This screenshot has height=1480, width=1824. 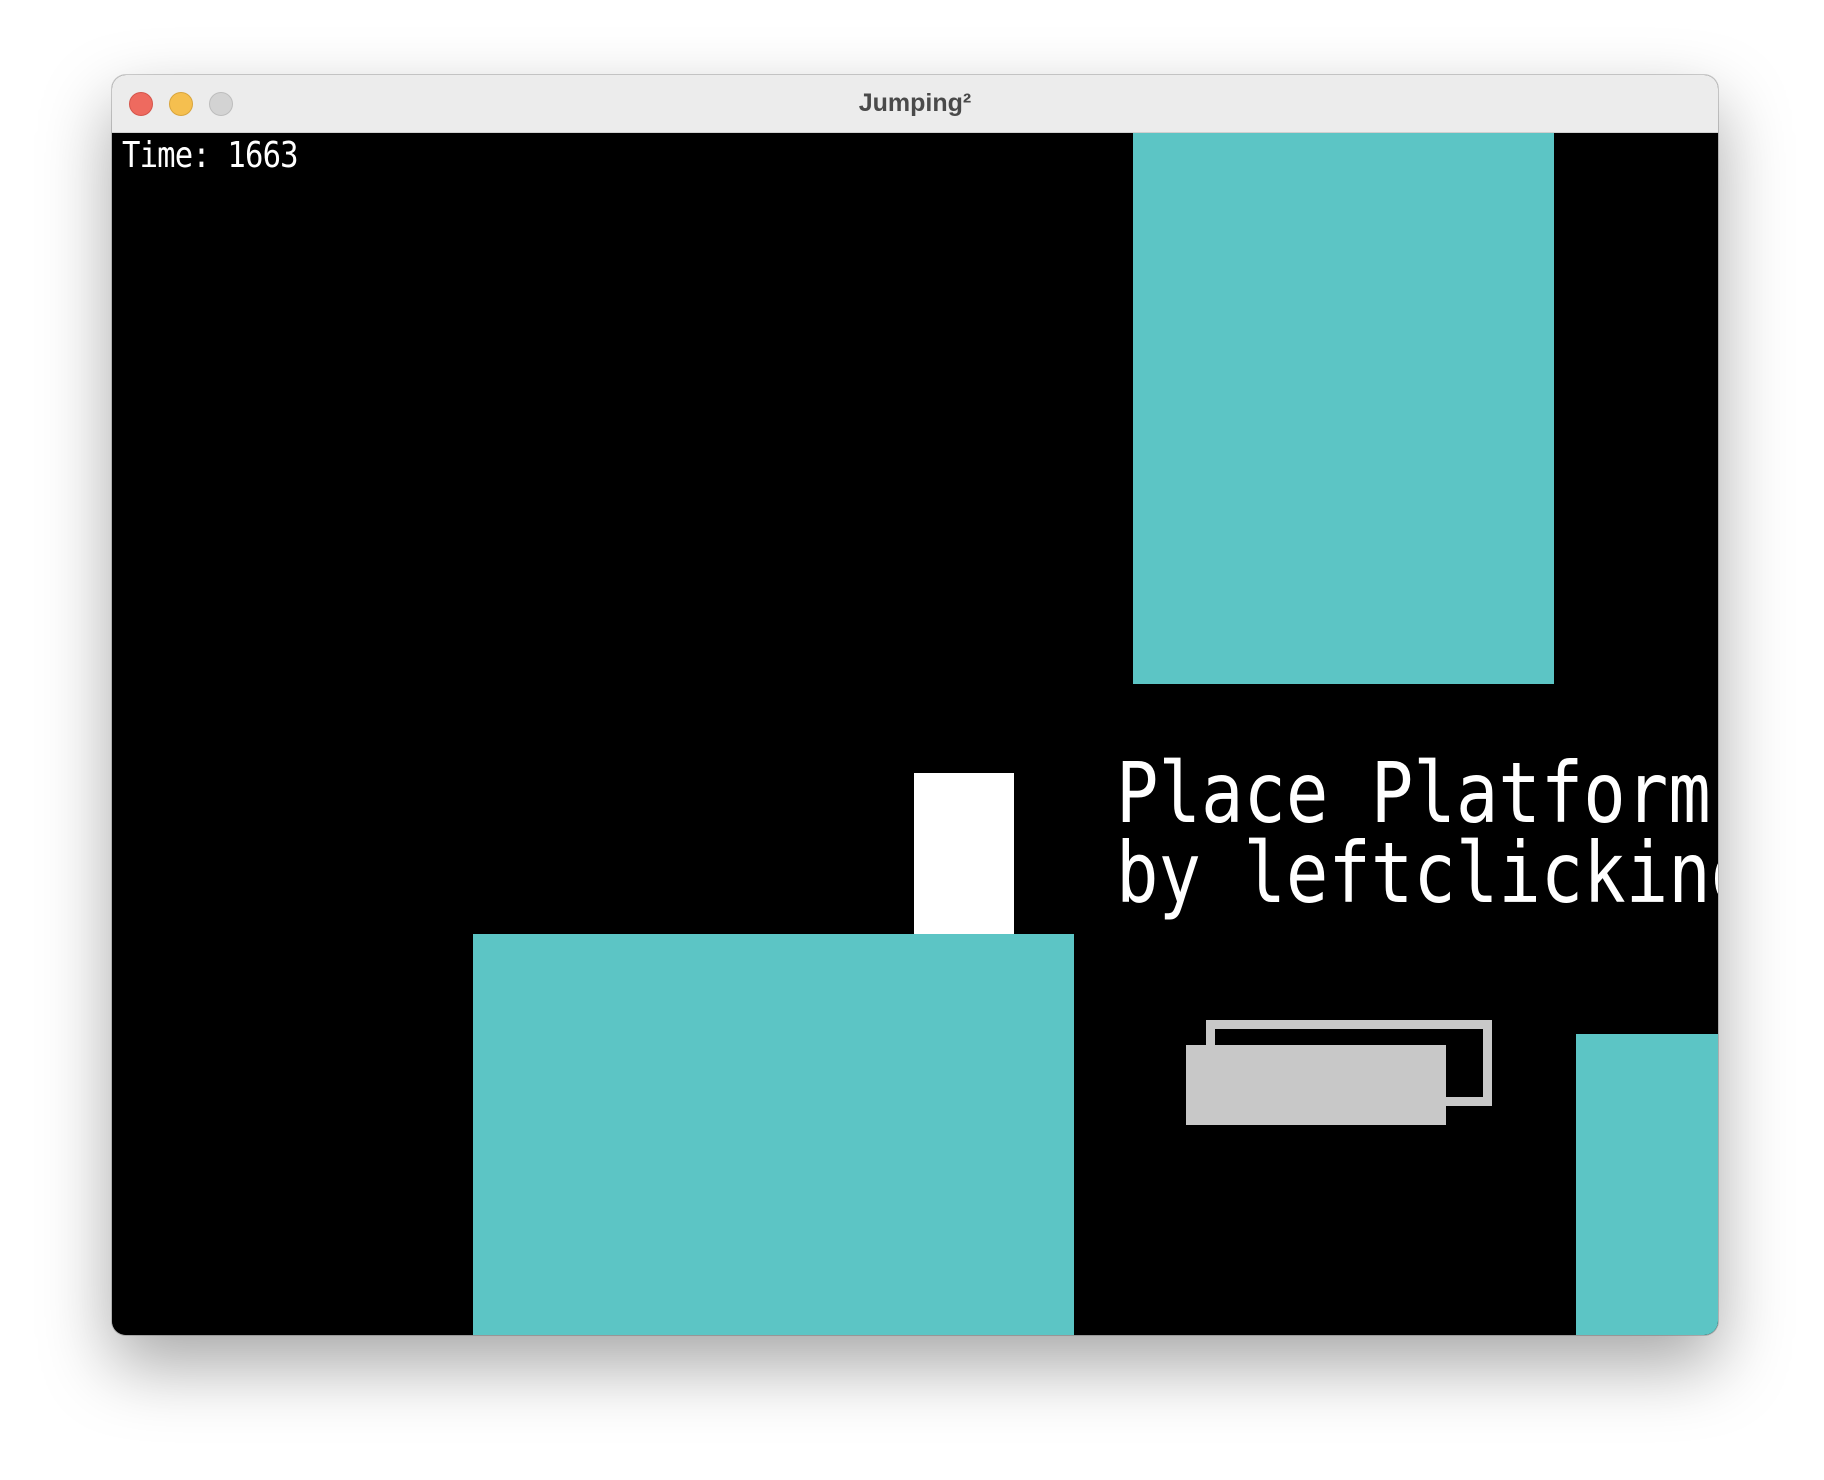 I want to click on window-title: Jumping², so click(x=915, y=103).